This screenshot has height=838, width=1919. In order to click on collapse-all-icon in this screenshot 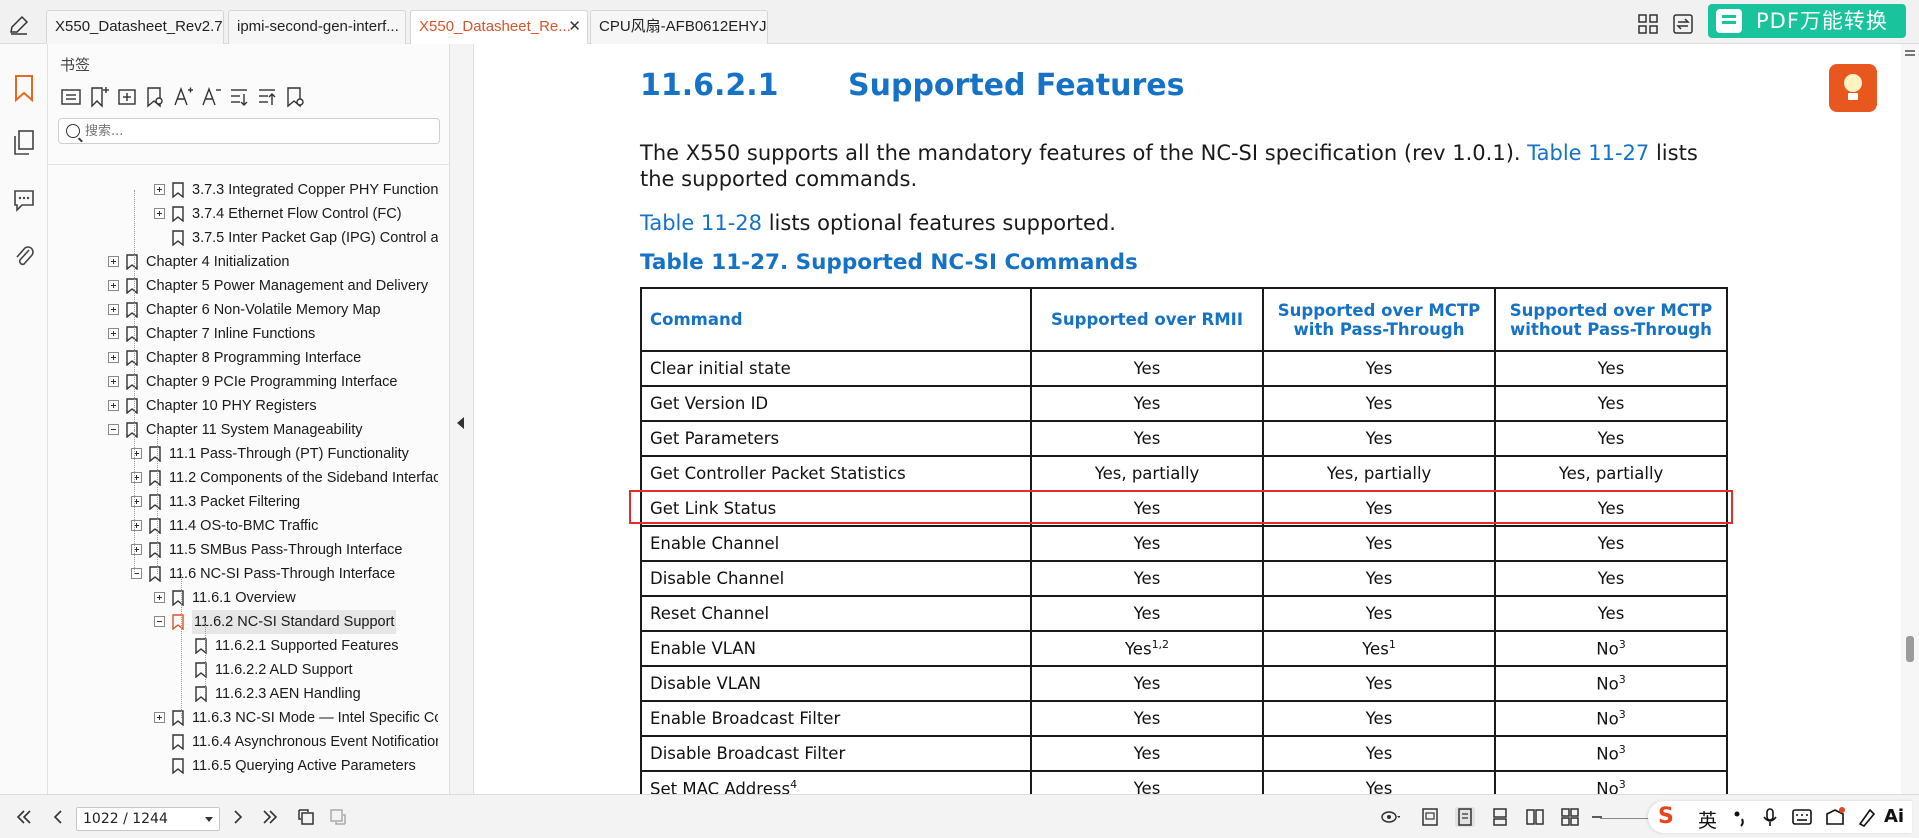, I will do `click(267, 97)`.